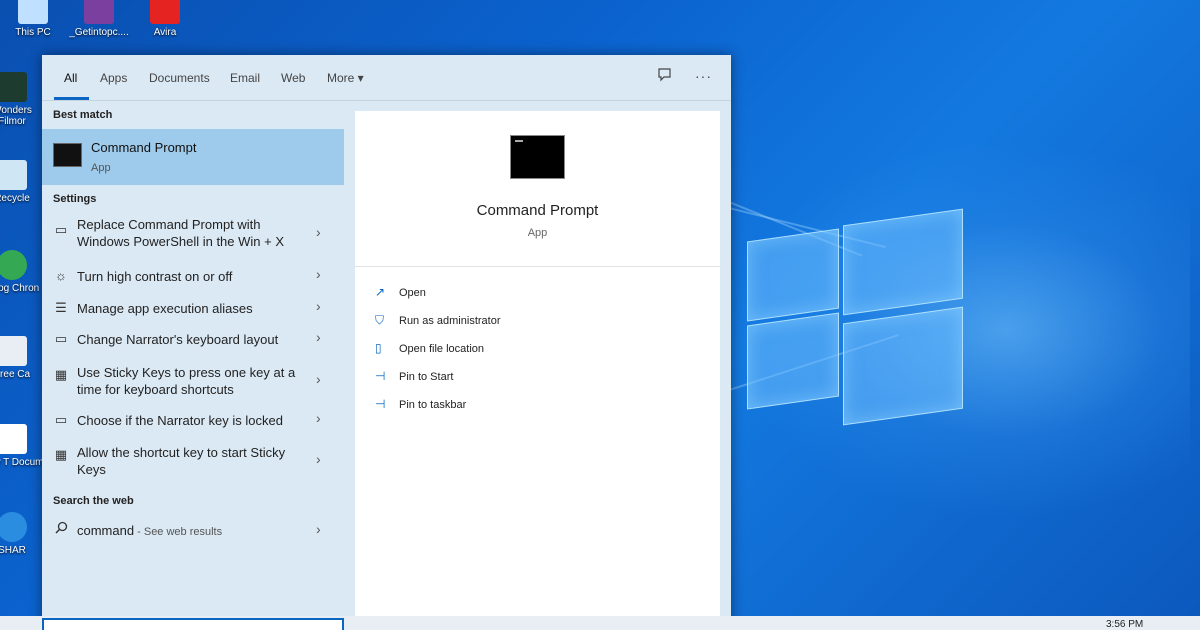 Image resolution: width=1200 pixels, height=630 pixels. Describe the element at coordinates (855, 316) in the screenshot. I see `windows-logo-wallpaper` at that location.